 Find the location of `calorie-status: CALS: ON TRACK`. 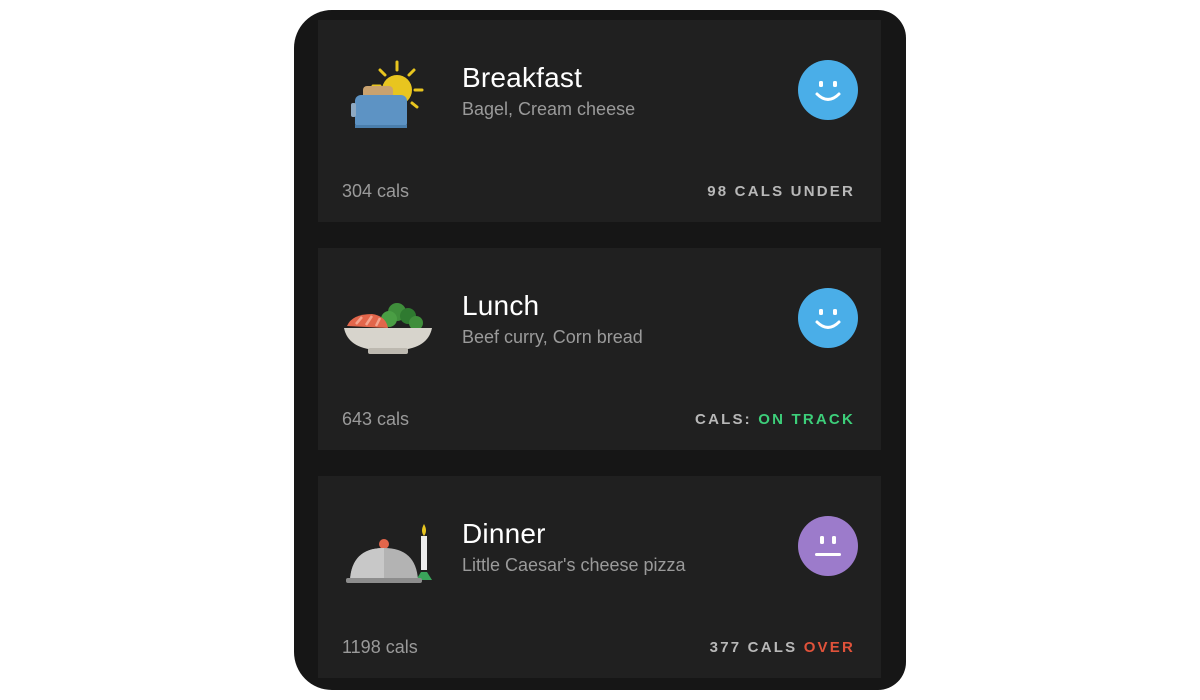

calorie-status: CALS: ON TRACK is located at coordinates (775, 420).